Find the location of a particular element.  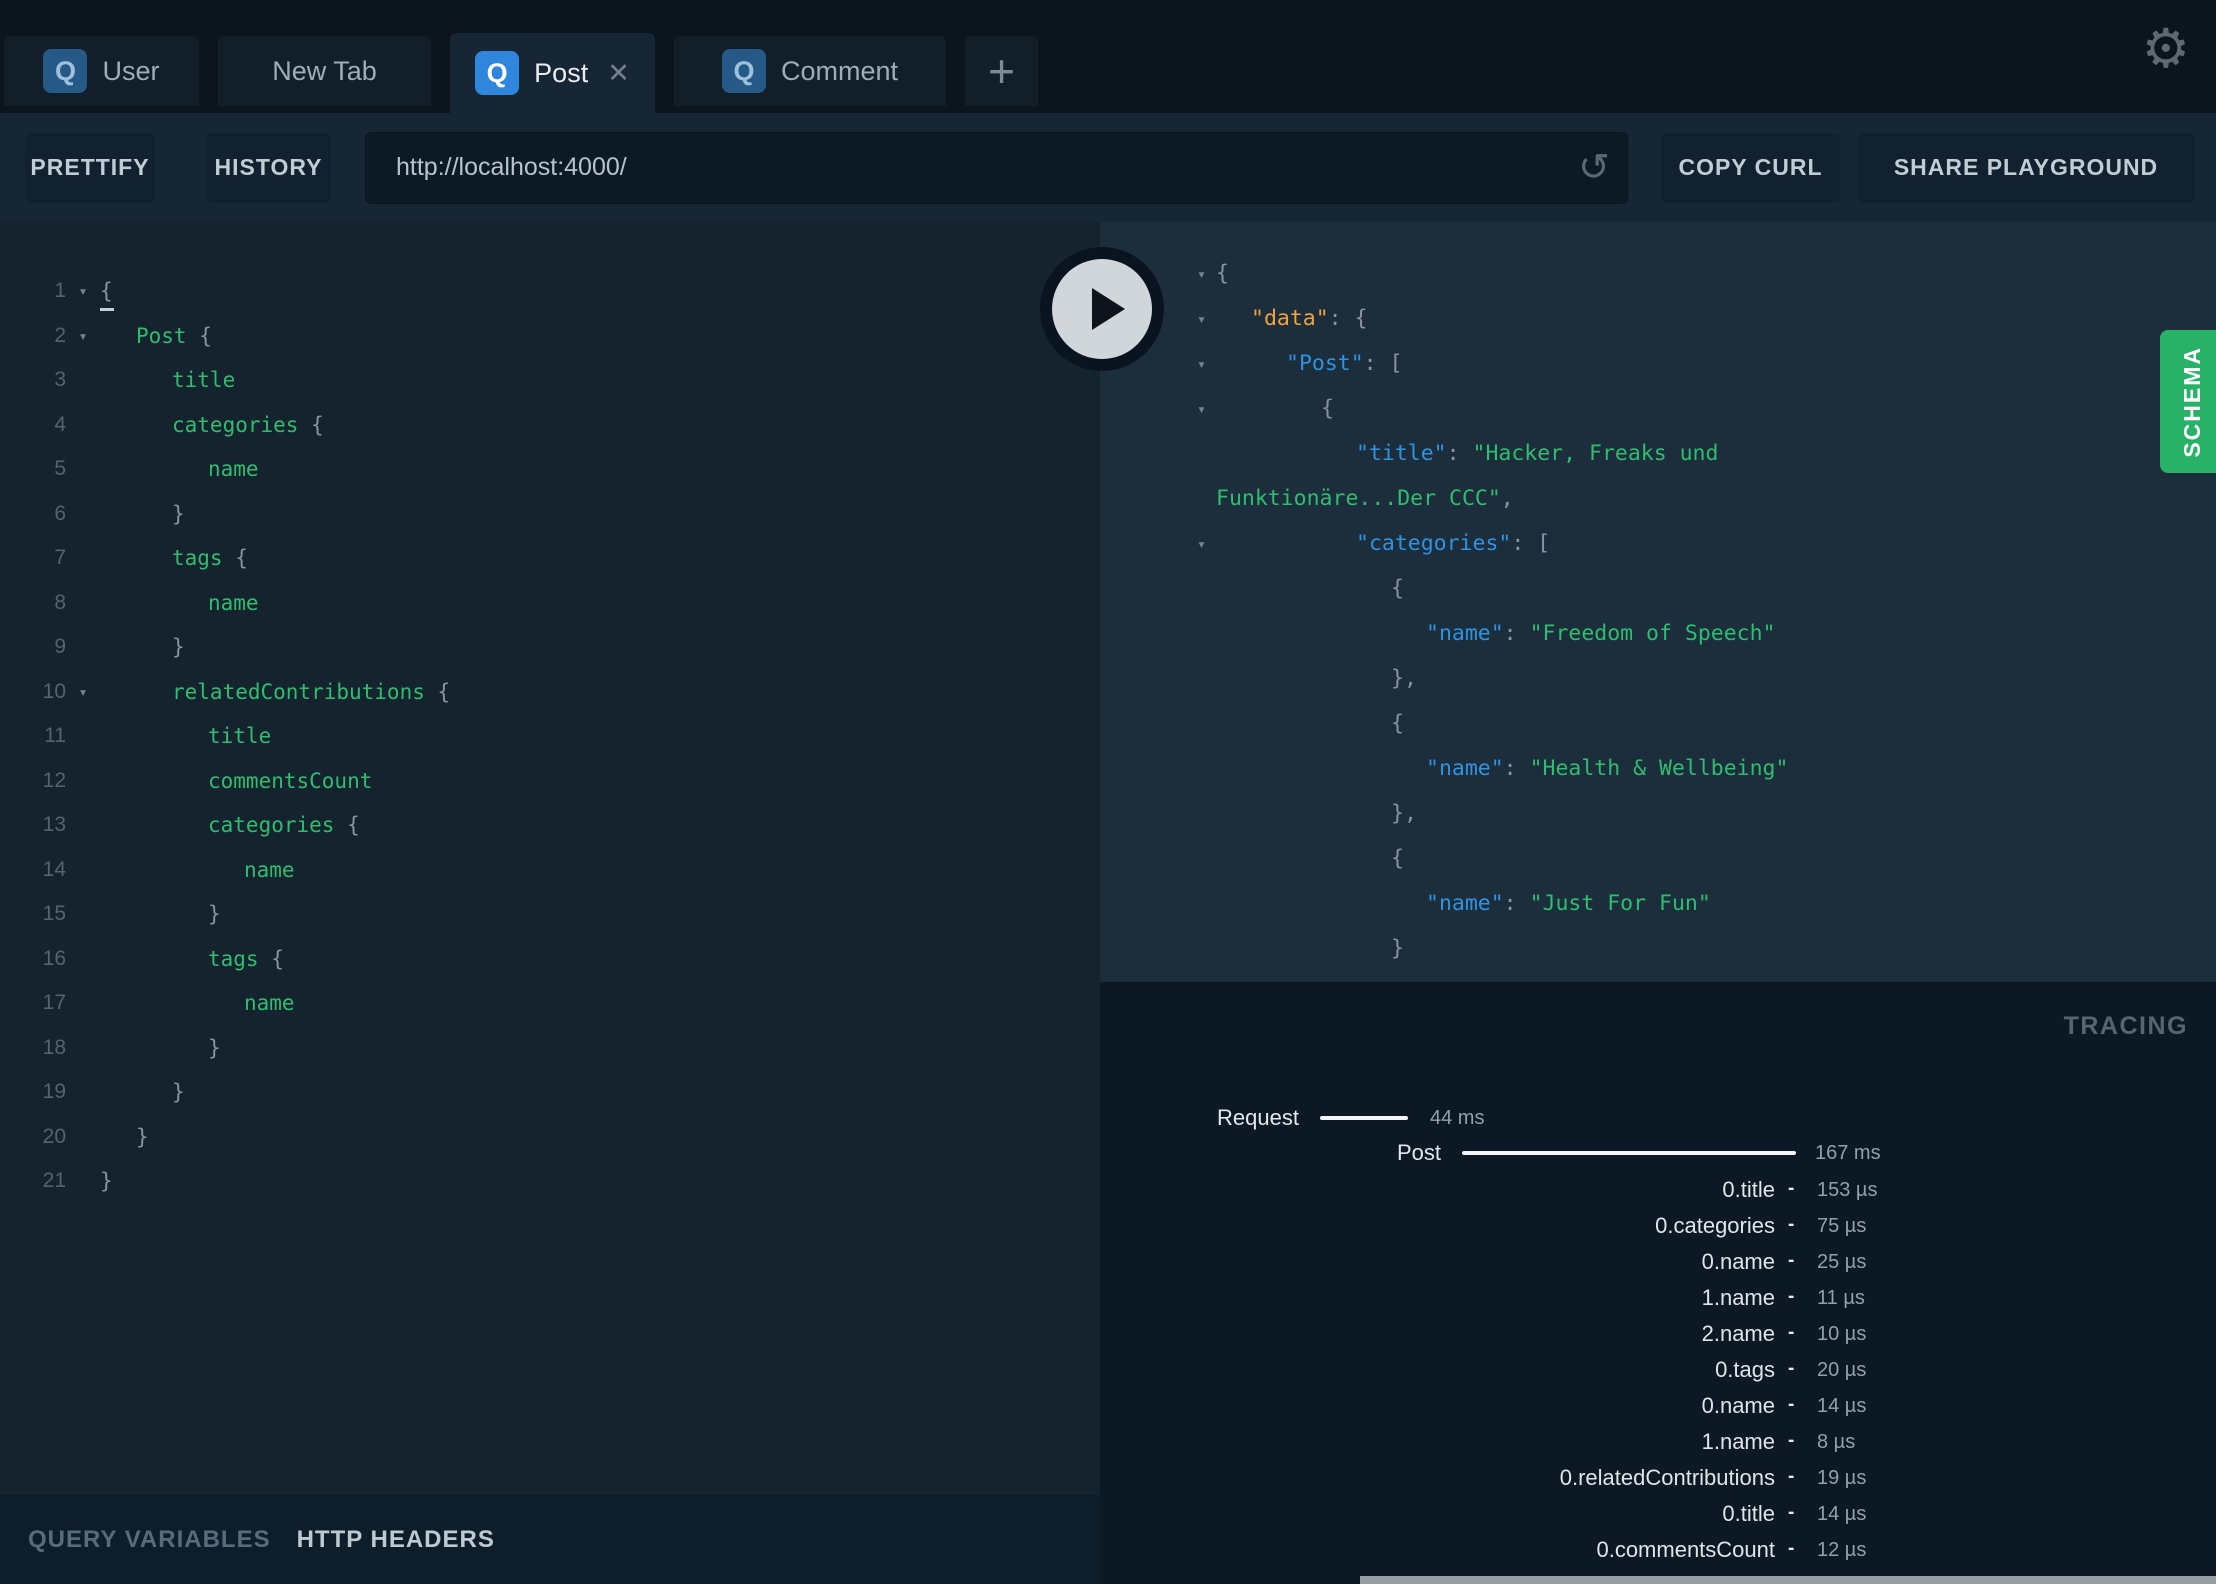

query-code: categories { is located at coordinates (212, 425).